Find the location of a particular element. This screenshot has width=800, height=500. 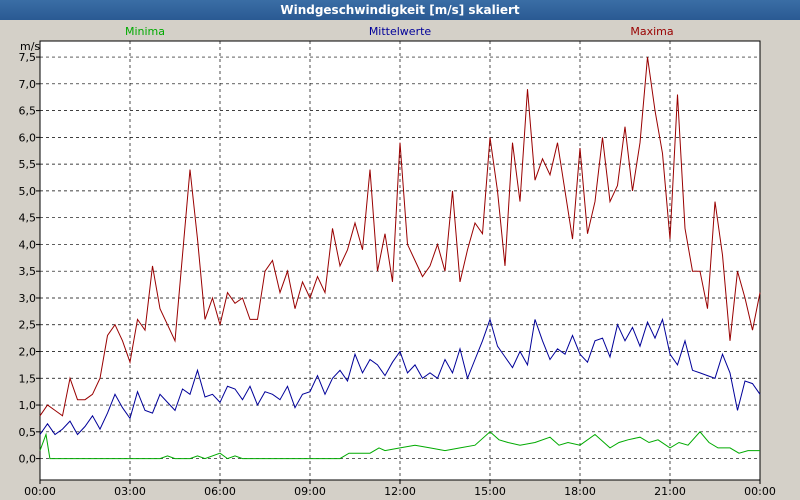

legend-maxima: Maxima is located at coordinates (651, 31).